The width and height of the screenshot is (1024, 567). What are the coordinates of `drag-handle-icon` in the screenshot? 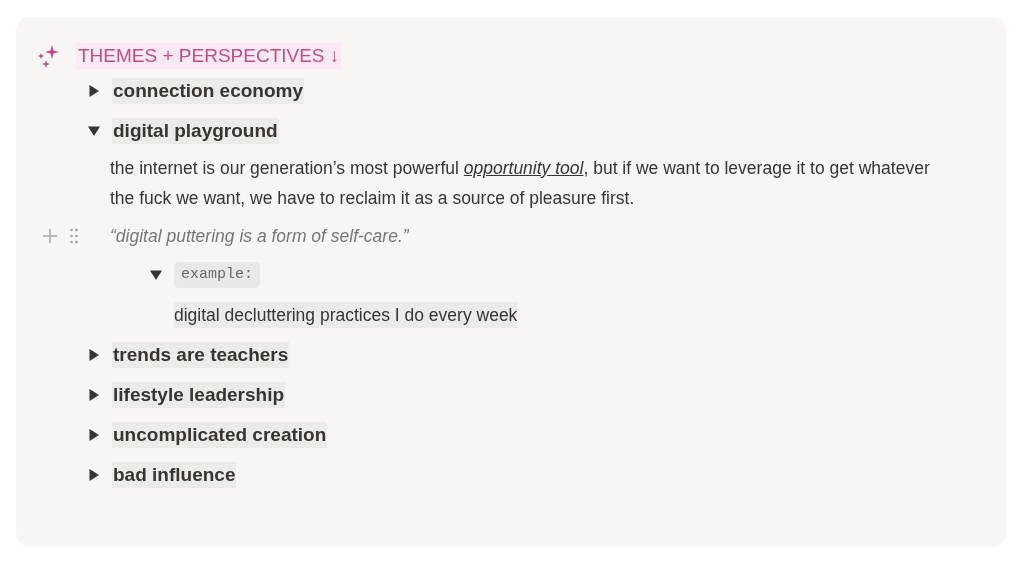 It's located at (74, 236).